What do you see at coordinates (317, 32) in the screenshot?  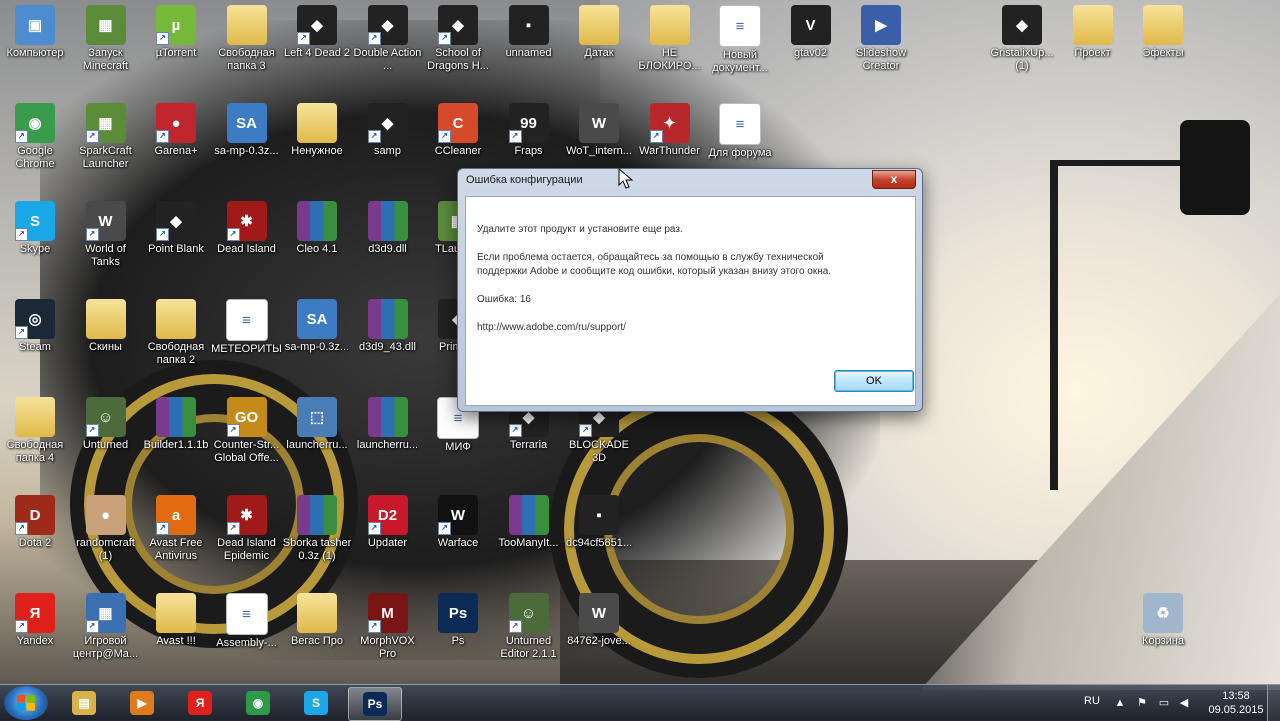 I see `desktop-icon: ◆ ↗ Left 4 Dead 2` at bounding box center [317, 32].